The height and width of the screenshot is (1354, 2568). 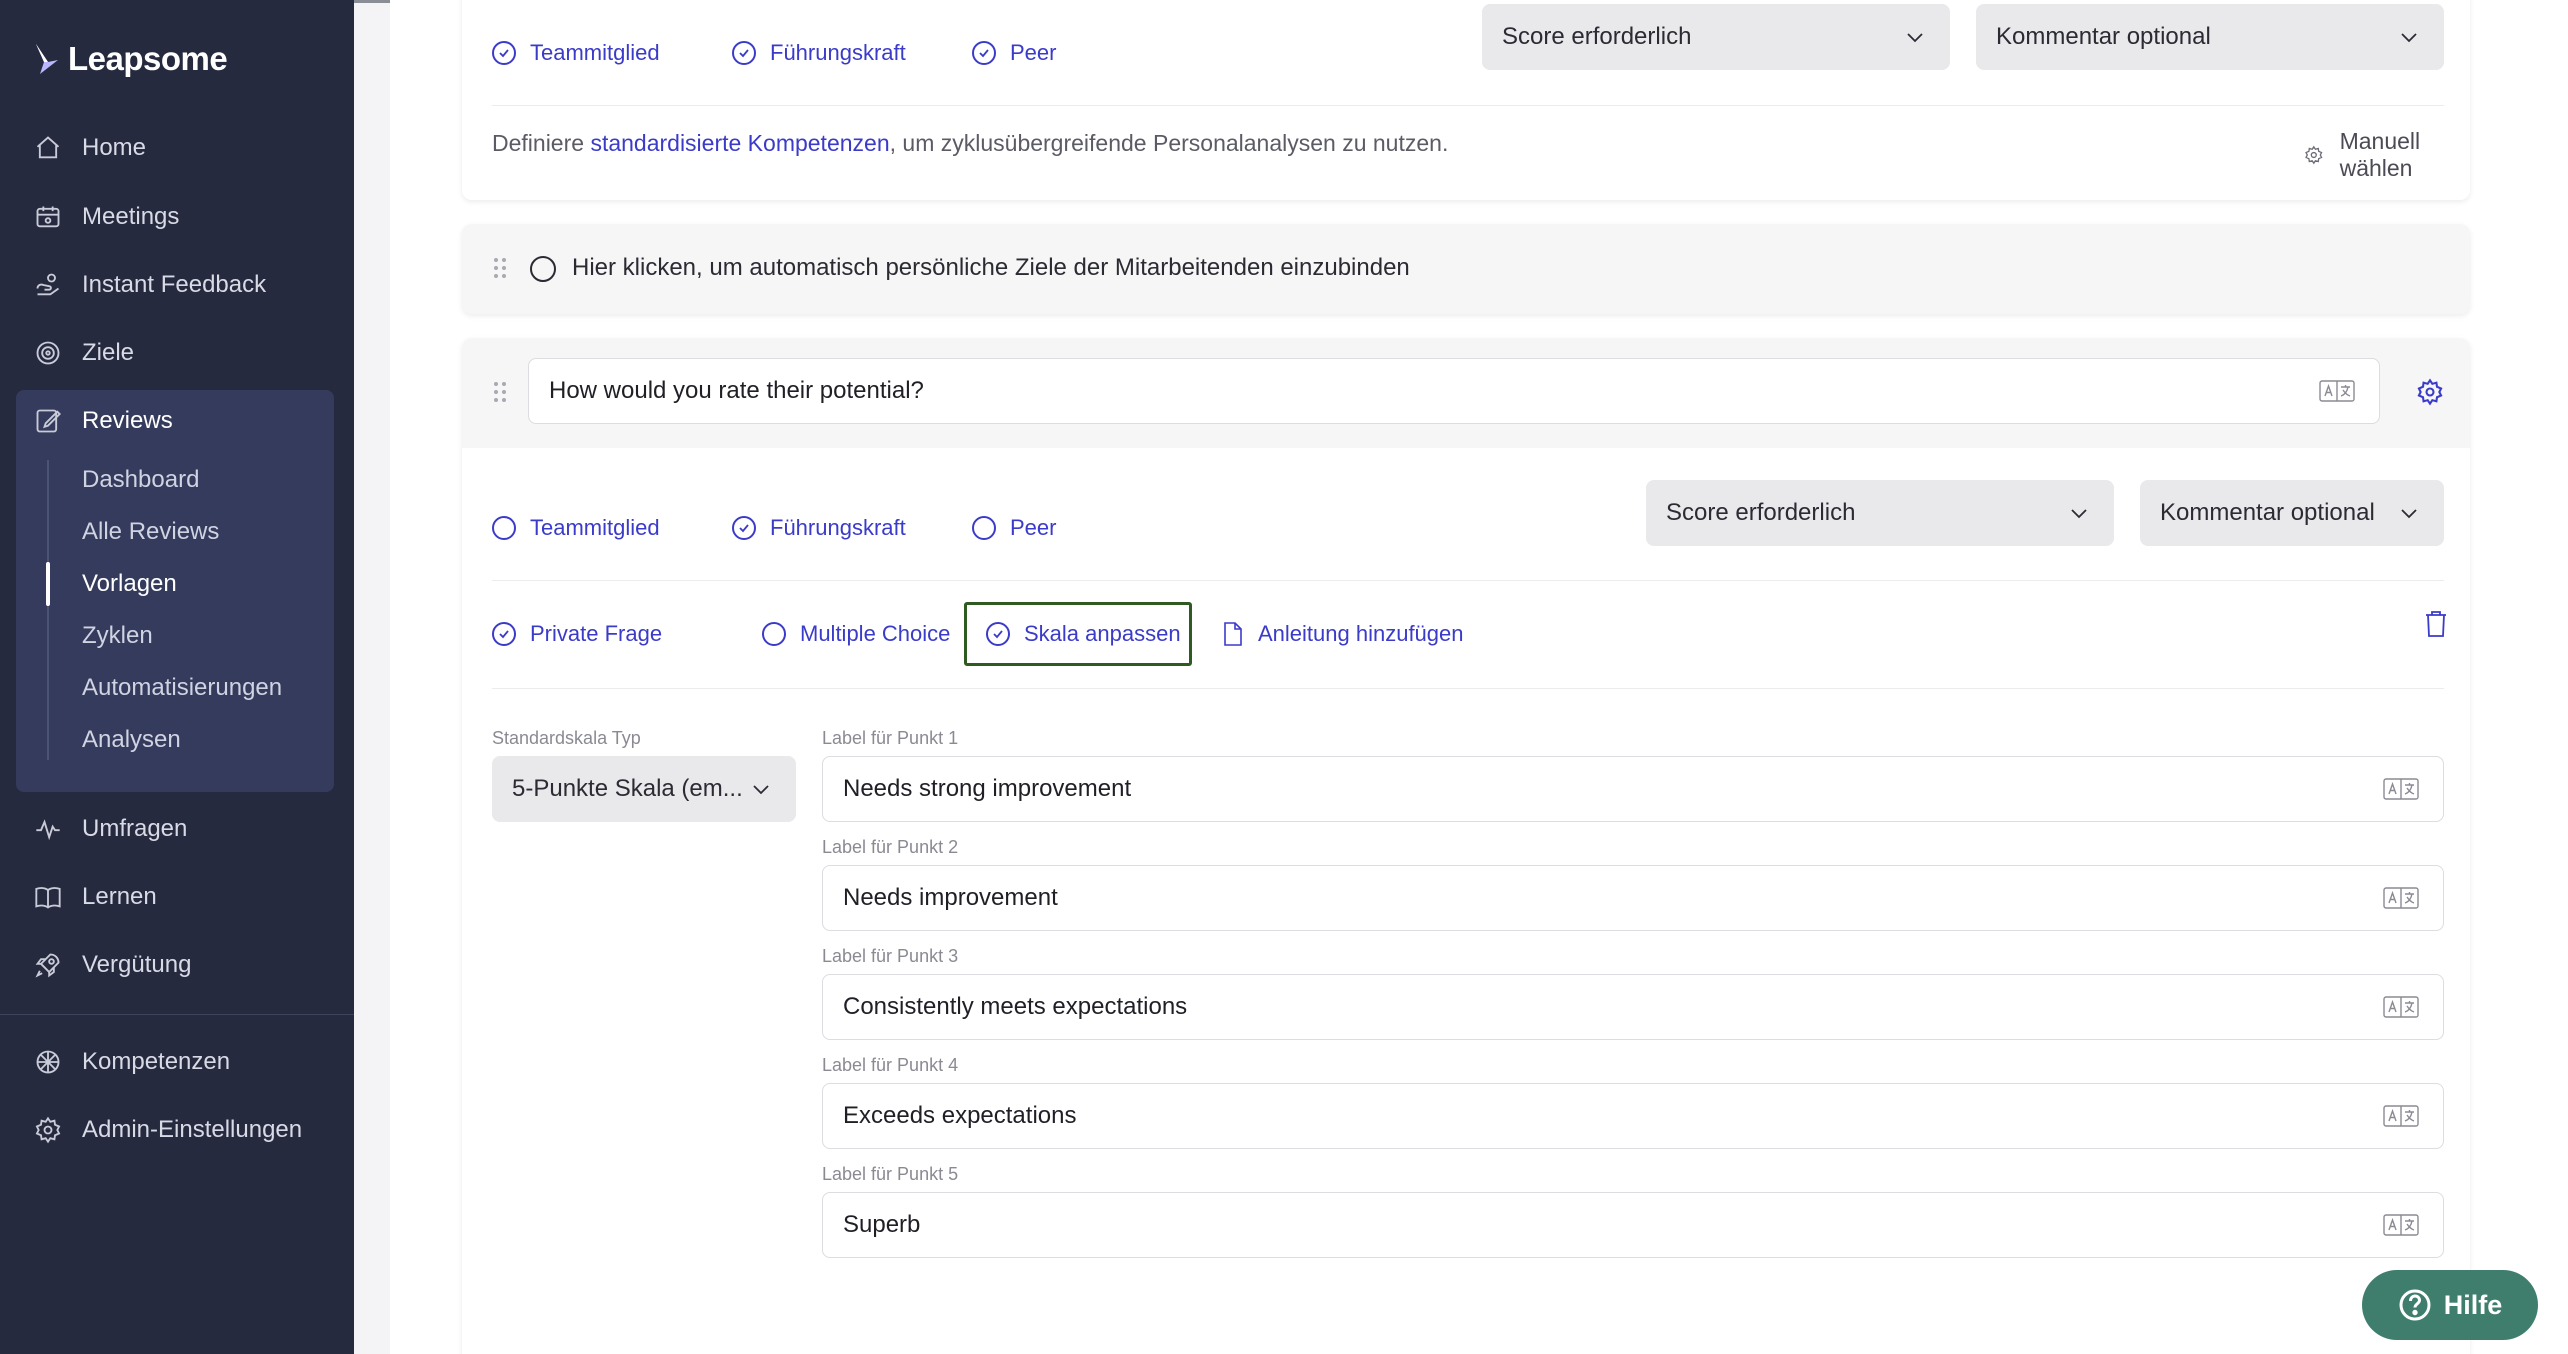 I want to click on sidebar-subitem-alle-reviews: Alle Reviews, so click(x=150, y=532).